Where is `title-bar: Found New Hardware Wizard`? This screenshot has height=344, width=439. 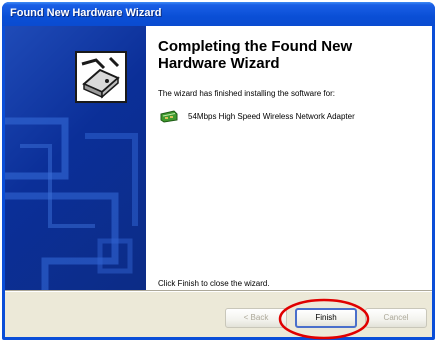
title-bar: Found New Hardware Wizard is located at coordinates (218, 14).